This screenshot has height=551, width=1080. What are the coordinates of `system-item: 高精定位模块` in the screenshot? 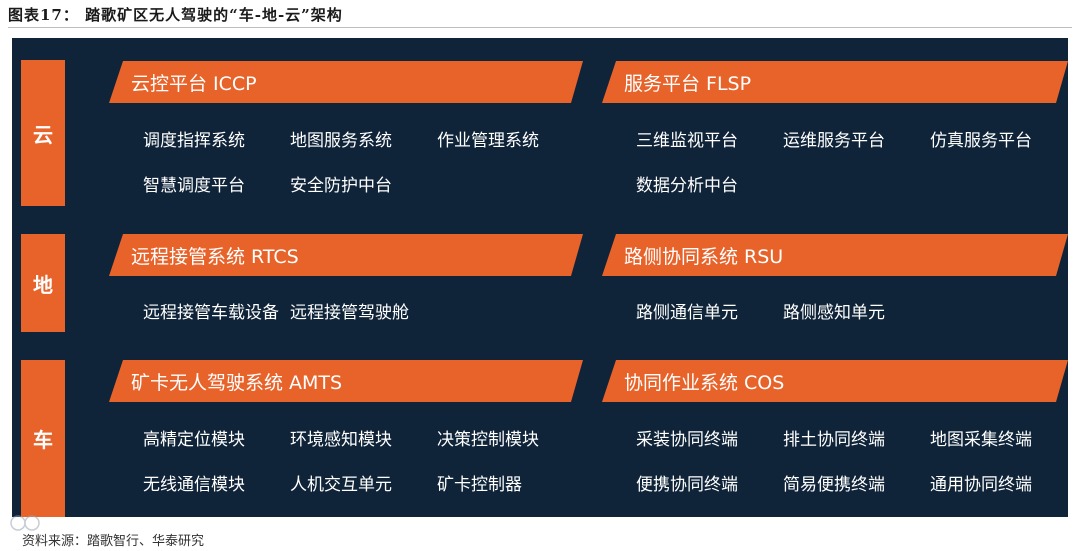 It's located at (194, 440).